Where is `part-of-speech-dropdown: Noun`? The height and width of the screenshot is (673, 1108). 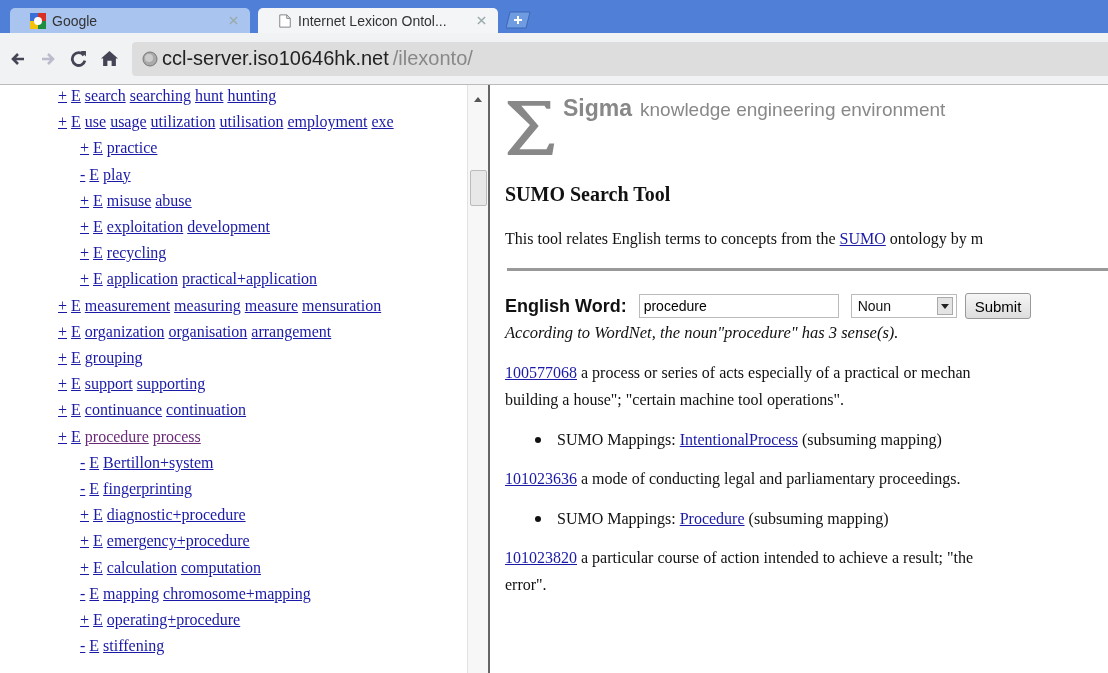 part-of-speech-dropdown: Noun is located at coordinates (903, 306).